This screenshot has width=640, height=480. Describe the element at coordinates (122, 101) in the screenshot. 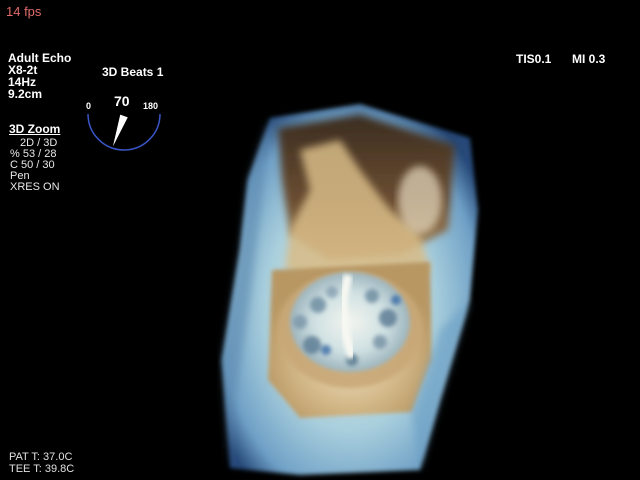

I see `dial-value-label: 70` at that location.